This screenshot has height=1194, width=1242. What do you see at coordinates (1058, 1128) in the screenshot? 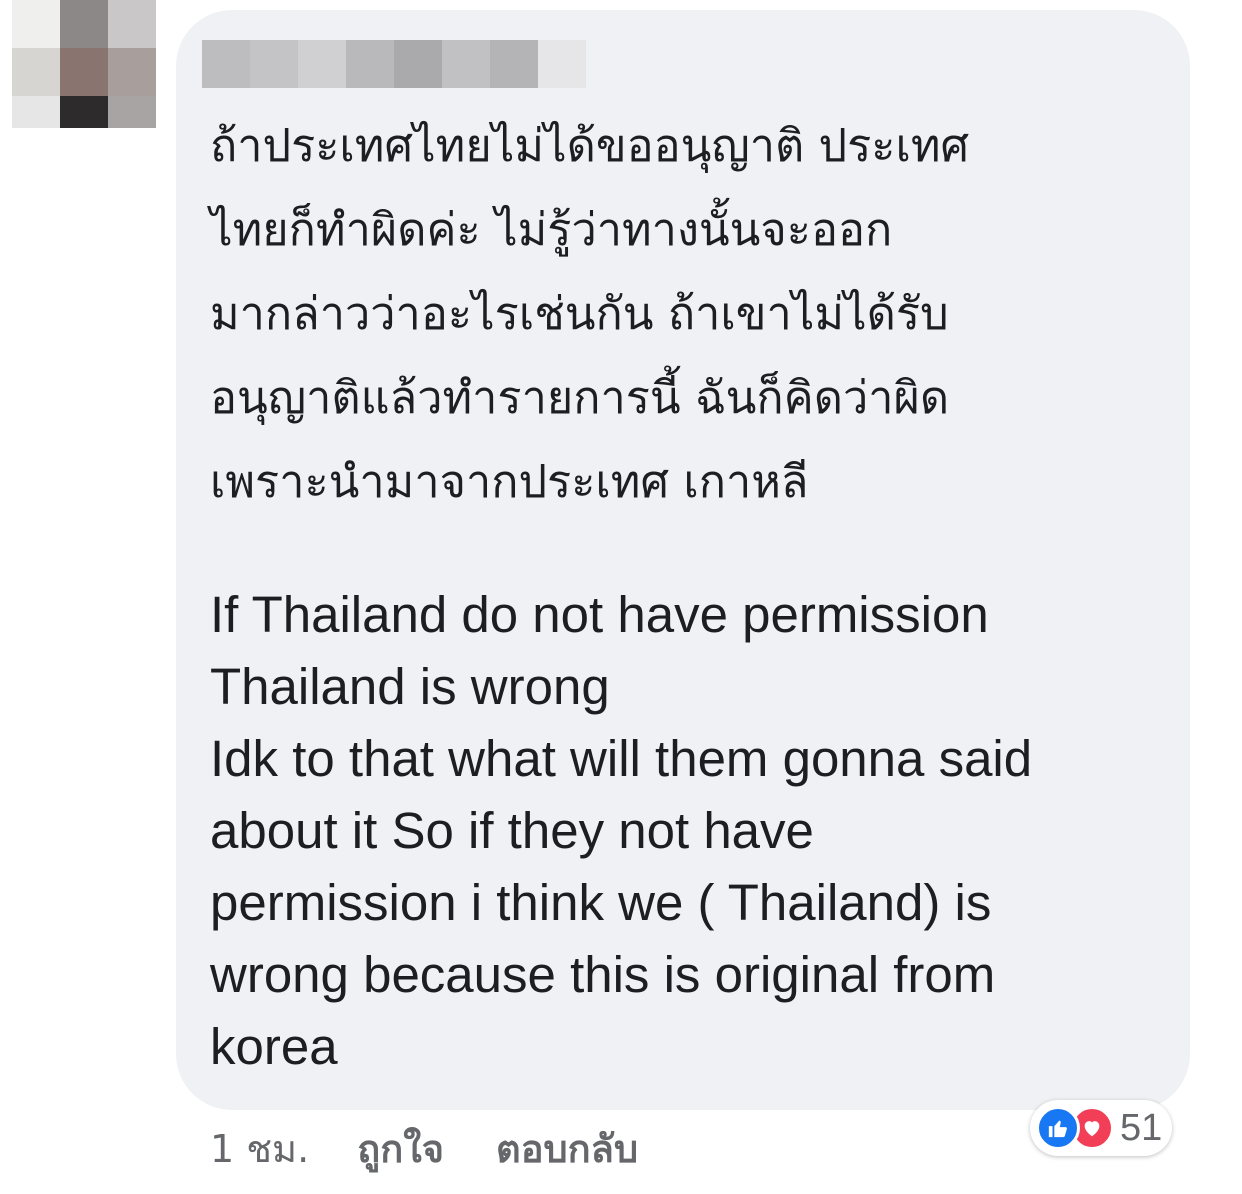
I see `thumbs-up-icon` at bounding box center [1058, 1128].